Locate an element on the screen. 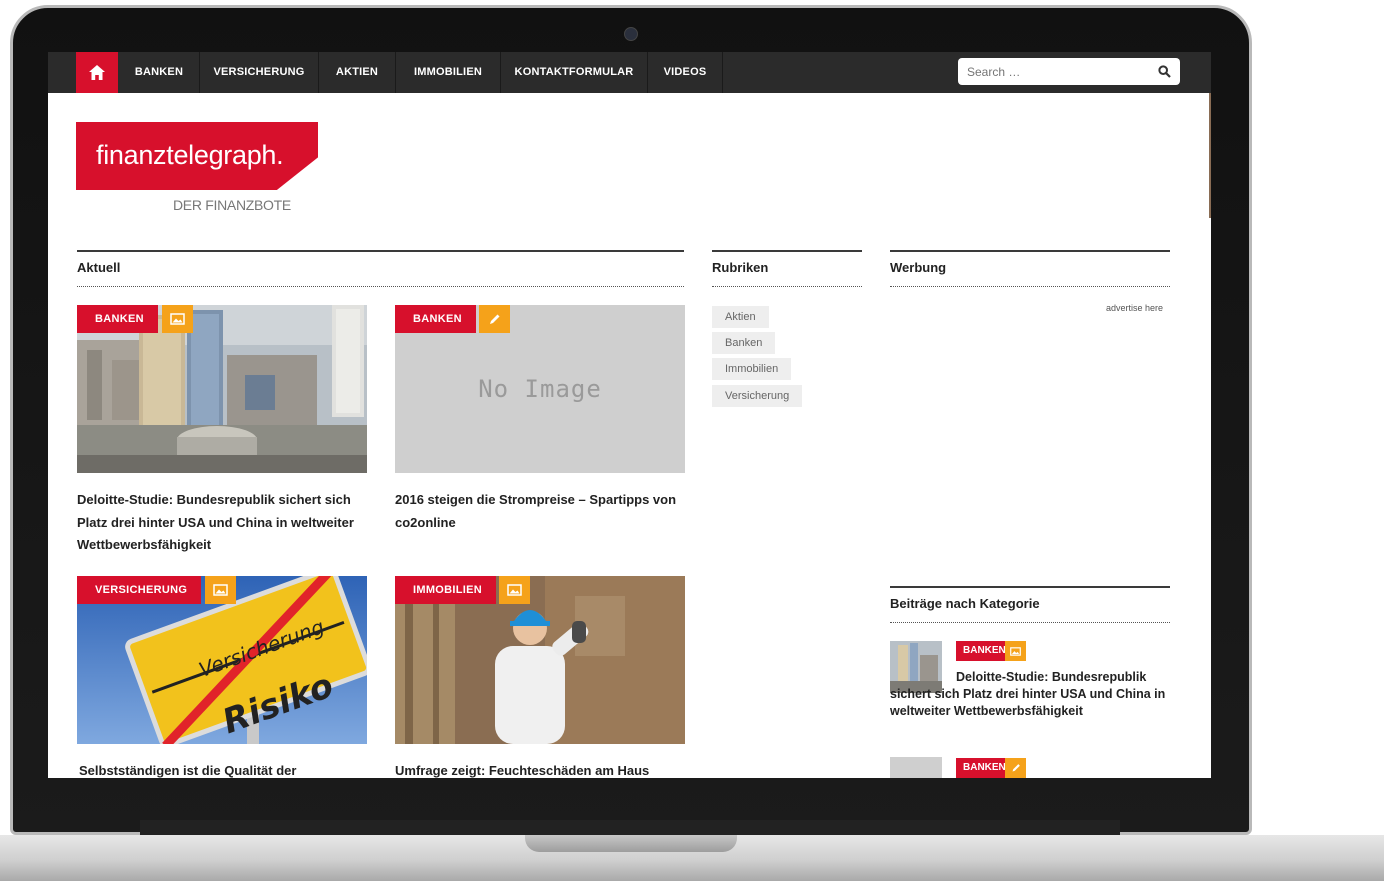  divider is located at coordinates (1210, 155).